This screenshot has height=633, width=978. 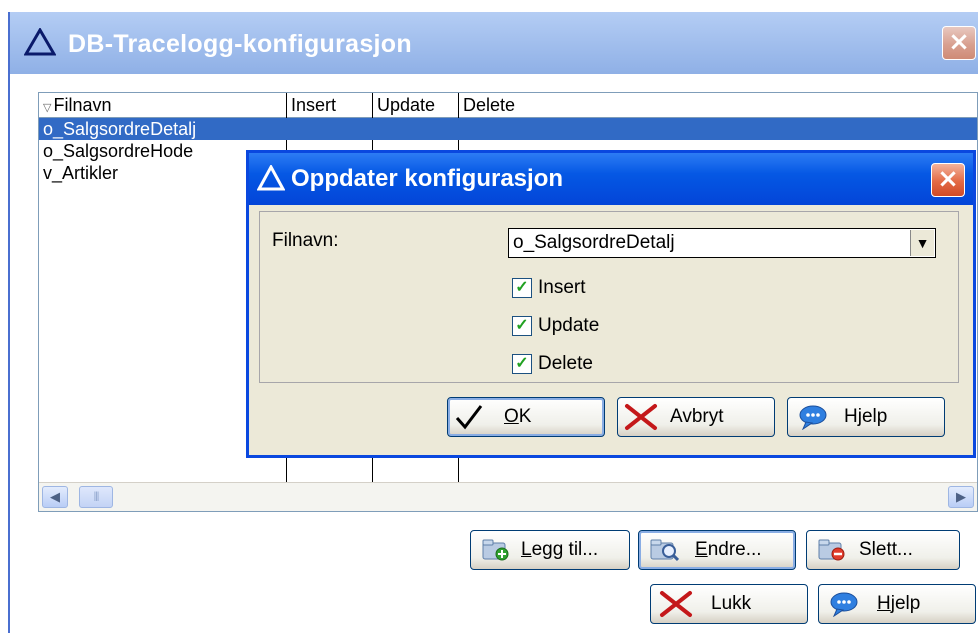 I want to click on checkmark-icon, so click(x=469, y=417).